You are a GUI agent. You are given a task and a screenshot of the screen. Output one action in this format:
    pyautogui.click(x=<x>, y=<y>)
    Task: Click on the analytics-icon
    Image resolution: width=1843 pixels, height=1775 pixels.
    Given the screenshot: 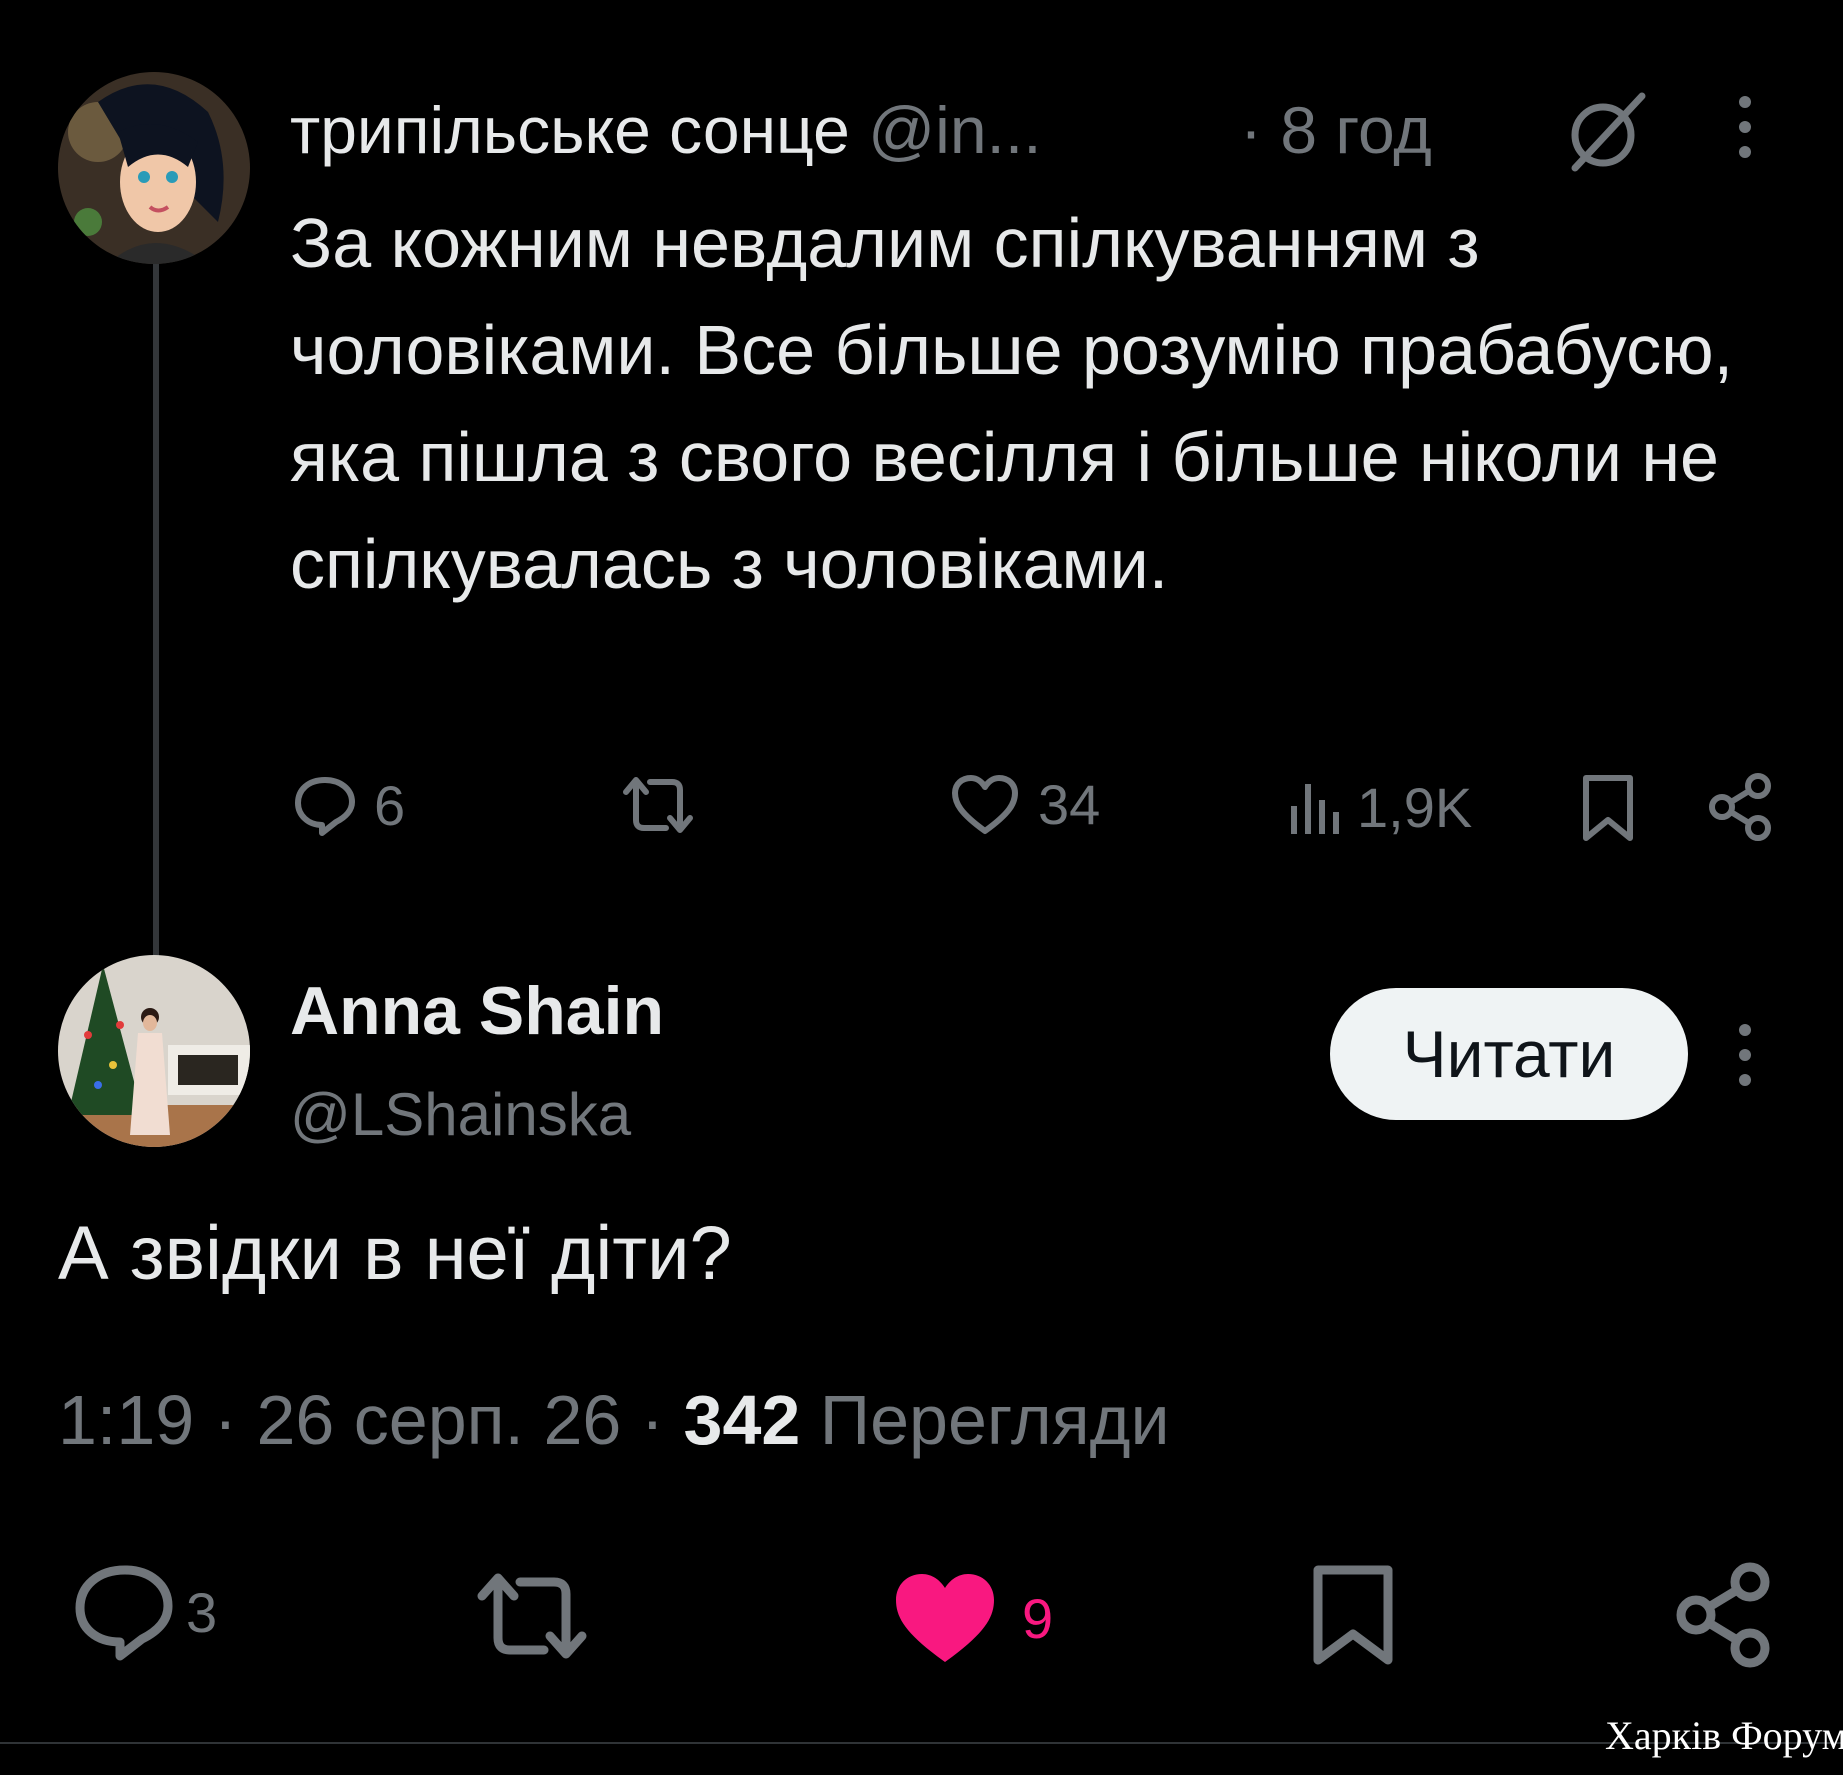 What is the action you would take?
    pyautogui.click(x=1315, y=808)
    